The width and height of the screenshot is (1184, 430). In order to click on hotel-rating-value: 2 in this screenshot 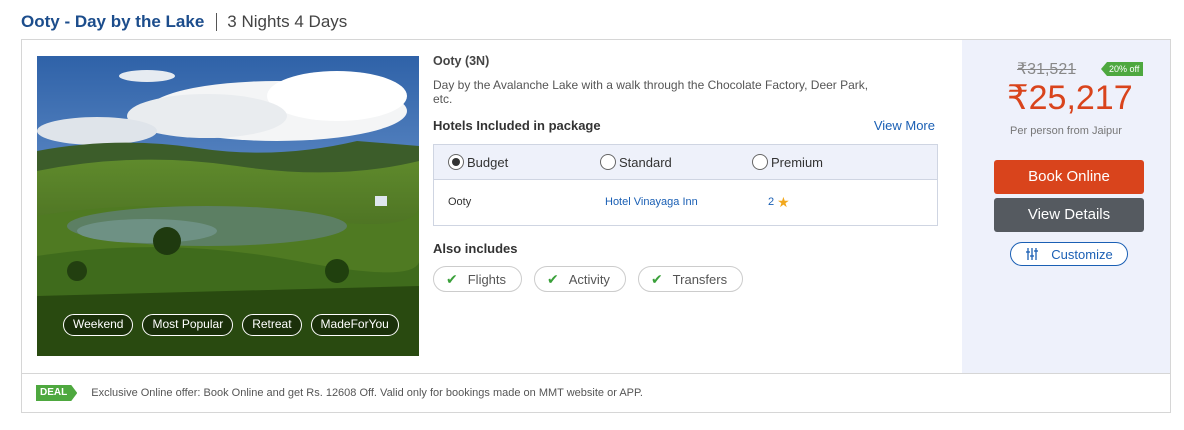, I will do `click(771, 202)`.